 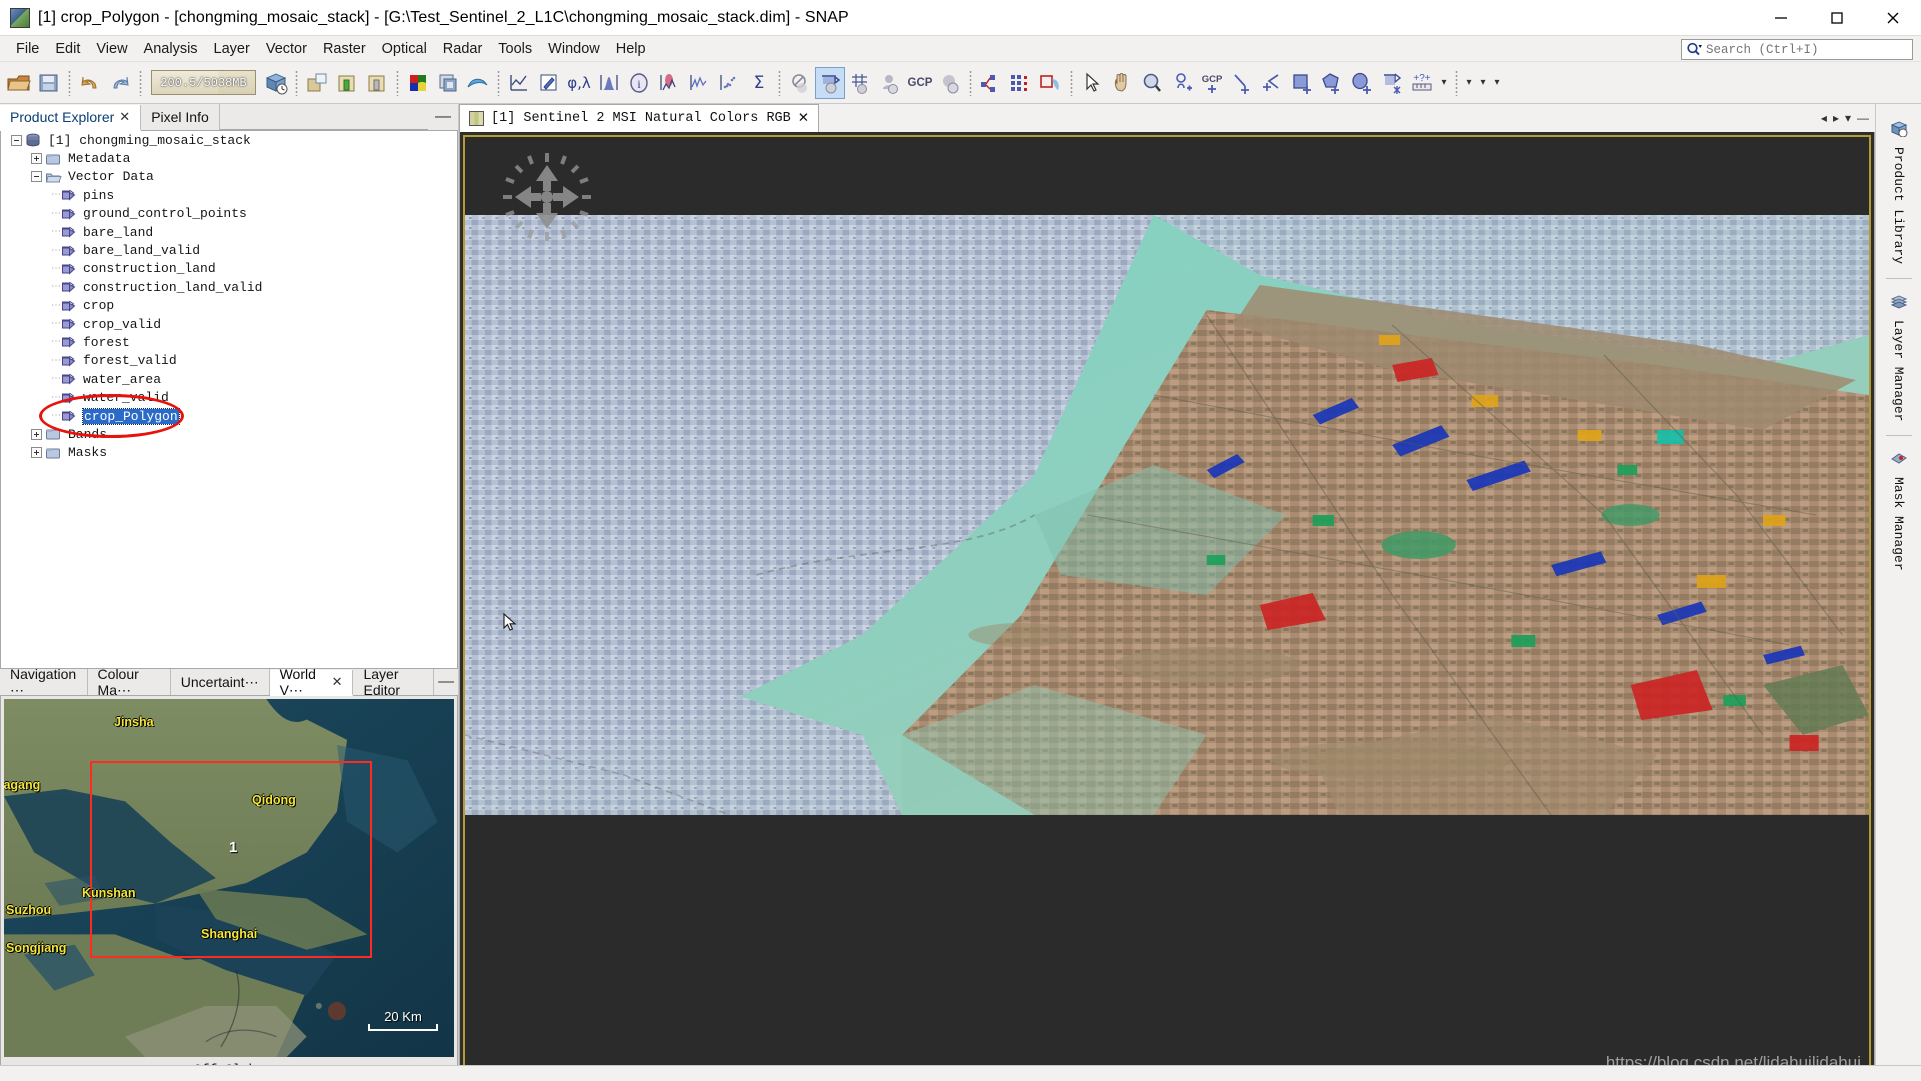 I want to click on tree-node: ⋯ pins, so click(x=229, y=195).